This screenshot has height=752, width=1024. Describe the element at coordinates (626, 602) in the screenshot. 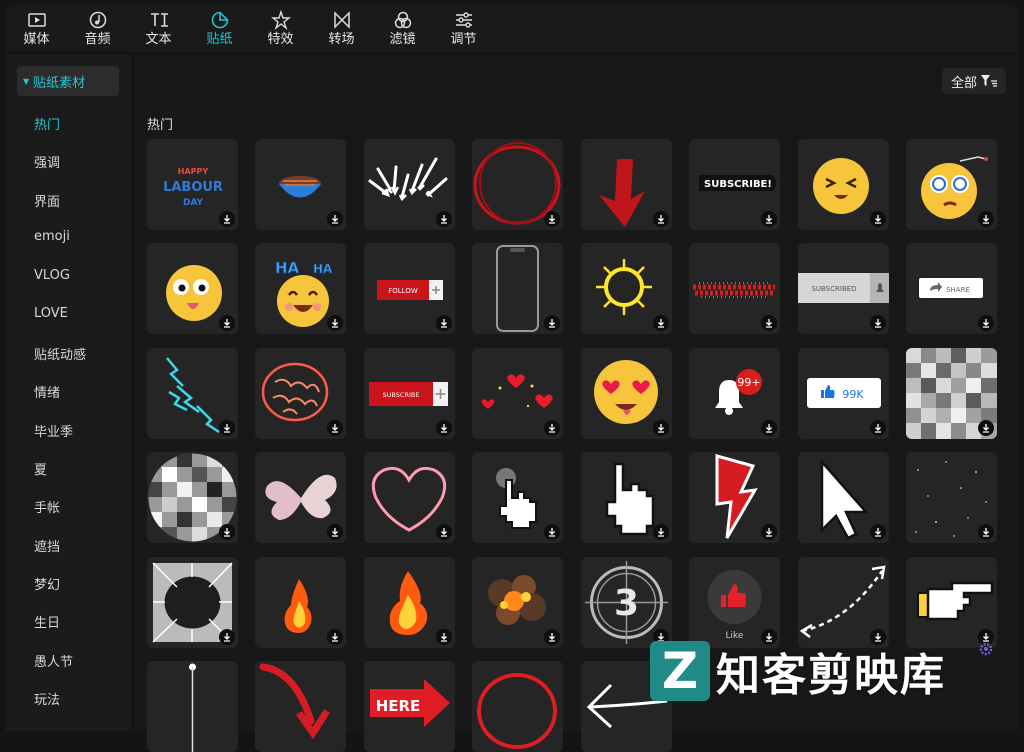

I see `sticker-countdown: 3` at that location.